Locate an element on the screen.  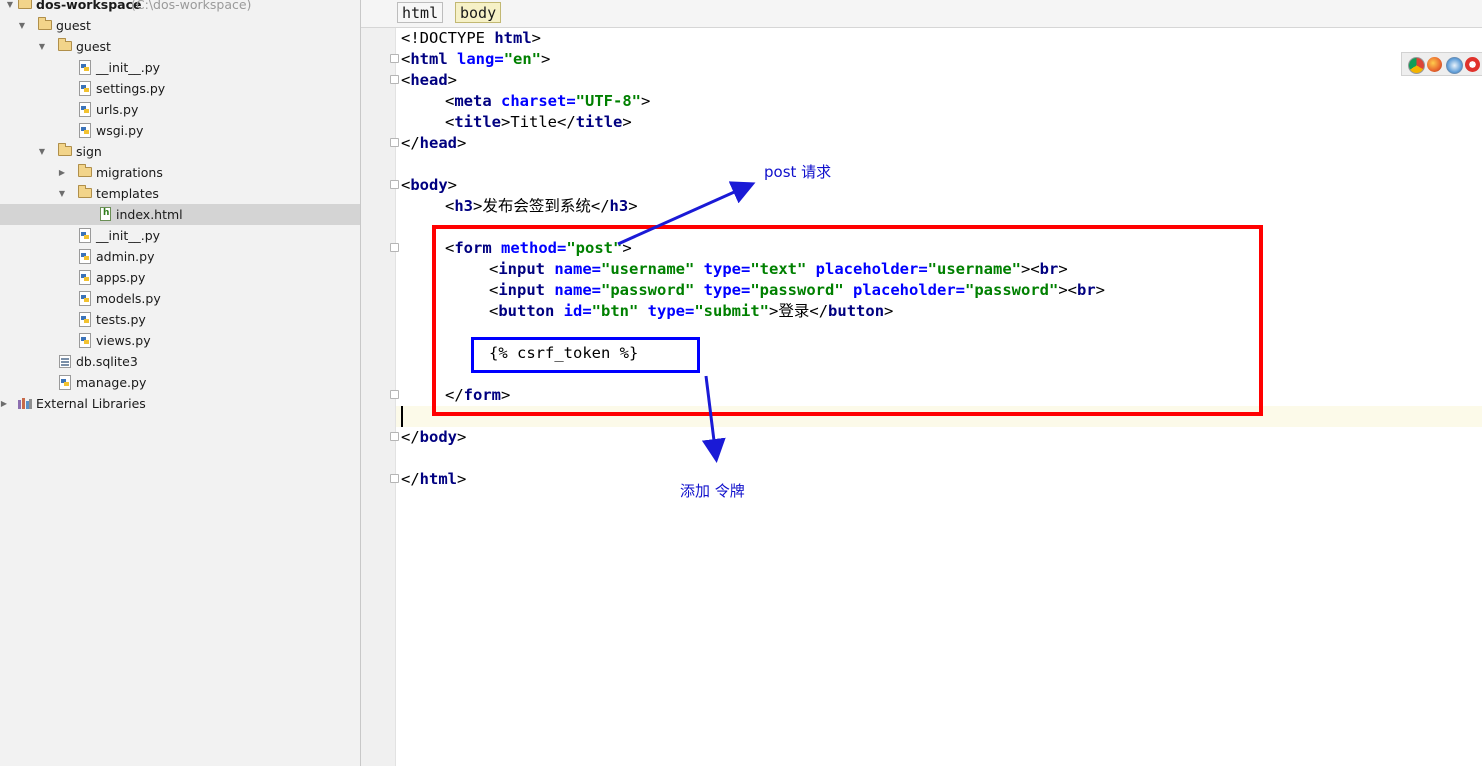
code-line-8: <body> is located at coordinates (429, 185).